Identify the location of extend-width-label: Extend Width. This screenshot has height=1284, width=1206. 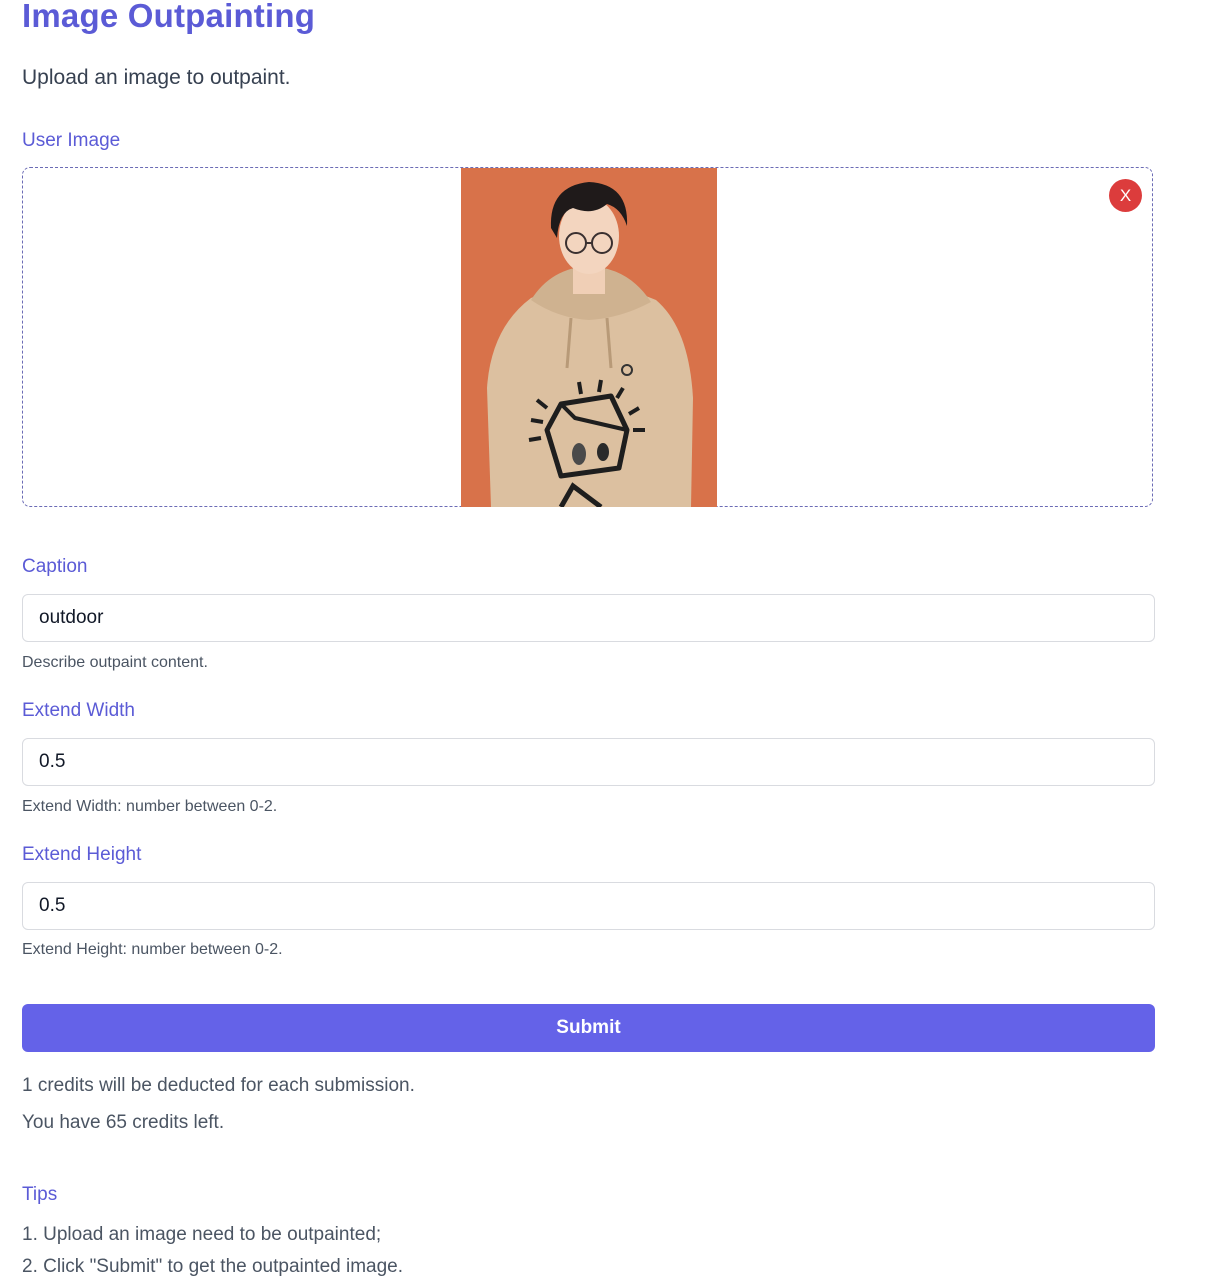
(78, 710).